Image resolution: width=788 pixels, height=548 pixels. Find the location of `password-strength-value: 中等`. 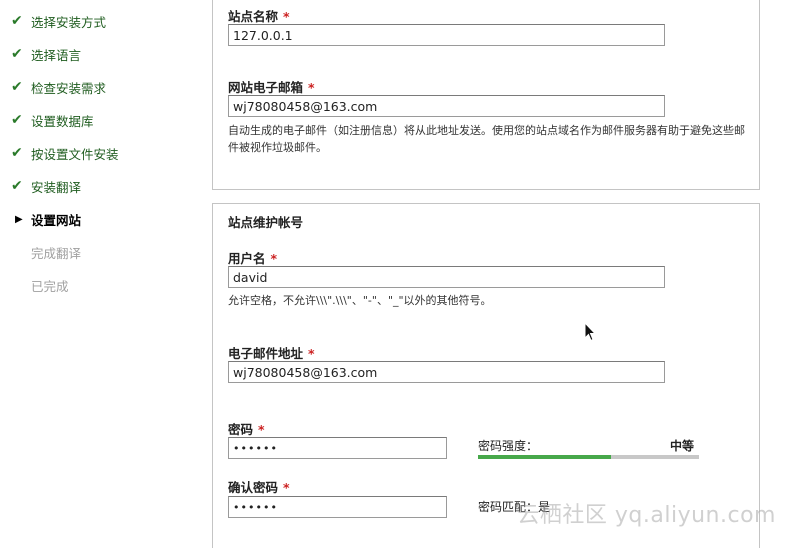

password-strength-value: 中等 is located at coordinates (682, 446).